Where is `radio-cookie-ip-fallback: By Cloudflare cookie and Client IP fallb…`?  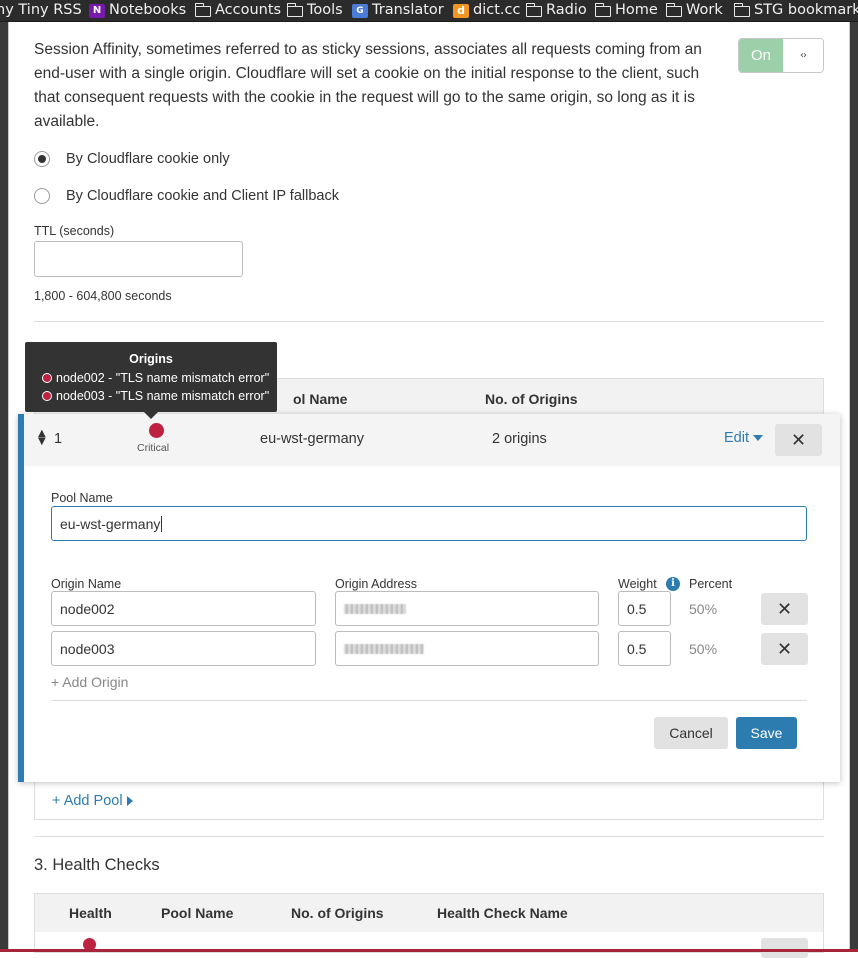 radio-cookie-ip-fallback: By Cloudflare cookie and Client IP fallb… is located at coordinates (186, 196).